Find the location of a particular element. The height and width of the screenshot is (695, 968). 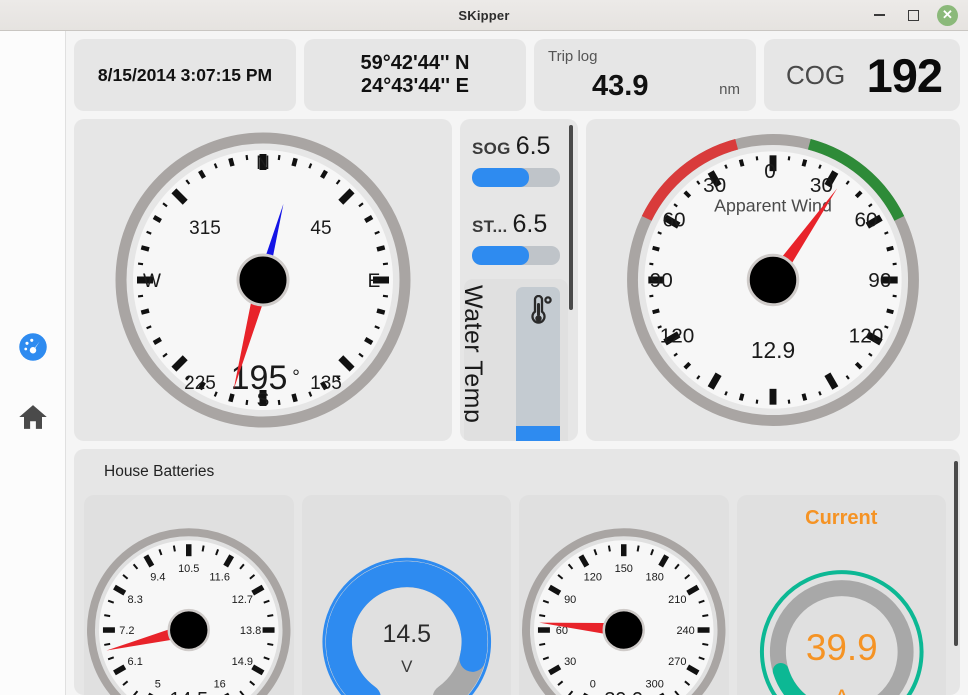

title-bar: SKipper ✕ is located at coordinates (484, 15).